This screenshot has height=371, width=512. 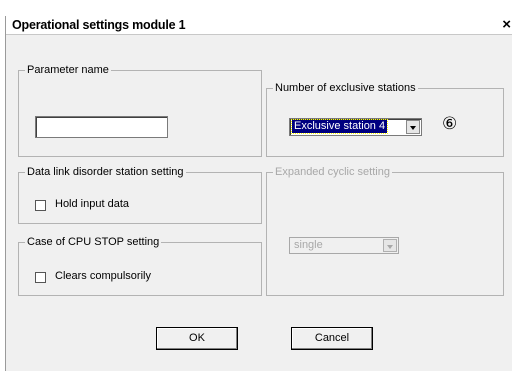 What do you see at coordinates (339, 126) in the screenshot?
I see `exclusive-stations-selected: Exclusive station 4` at bounding box center [339, 126].